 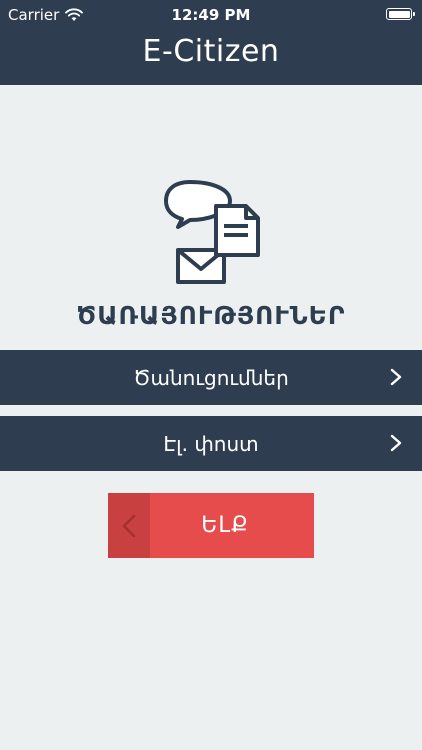 What do you see at coordinates (211, 315) in the screenshot?
I see `section-title: ԾԱՌԱՅՈՒԹՅՈՒՆԵՐ` at bounding box center [211, 315].